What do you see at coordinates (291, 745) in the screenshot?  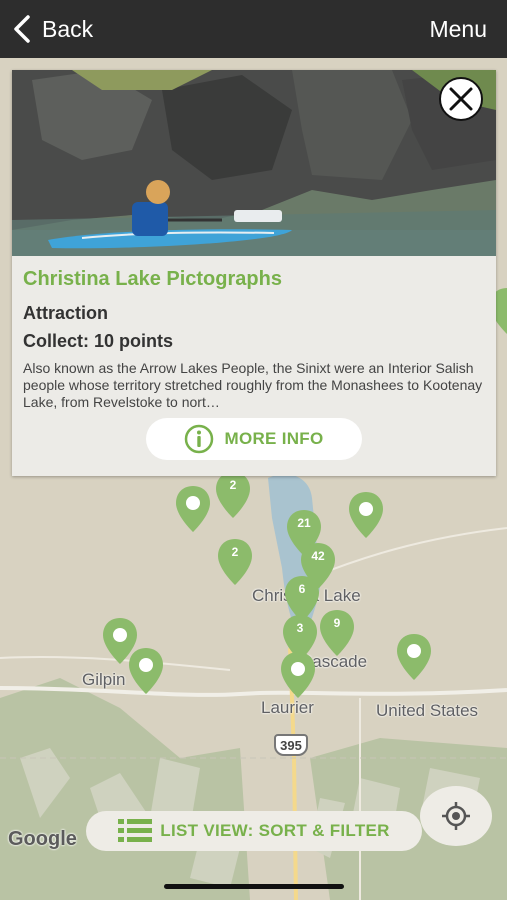 I see `highway-shield: 395` at bounding box center [291, 745].